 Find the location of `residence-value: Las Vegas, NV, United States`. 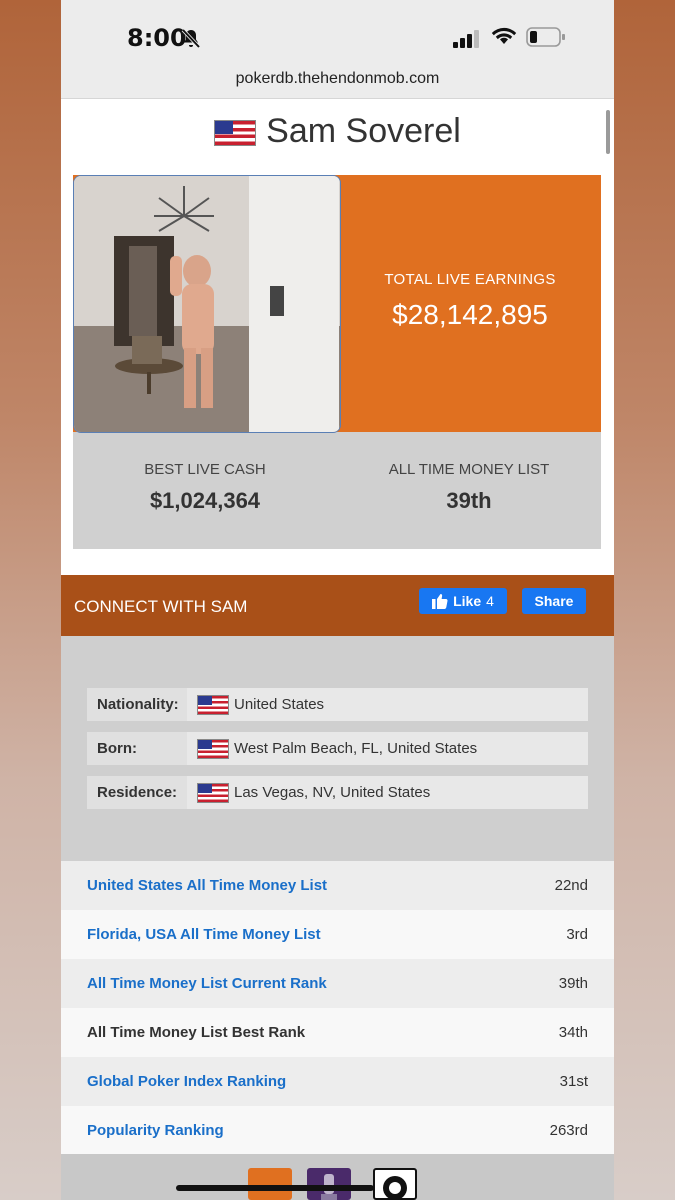

residence-value: Las Vegas, NV, United States is located at coordinates (332, 792).